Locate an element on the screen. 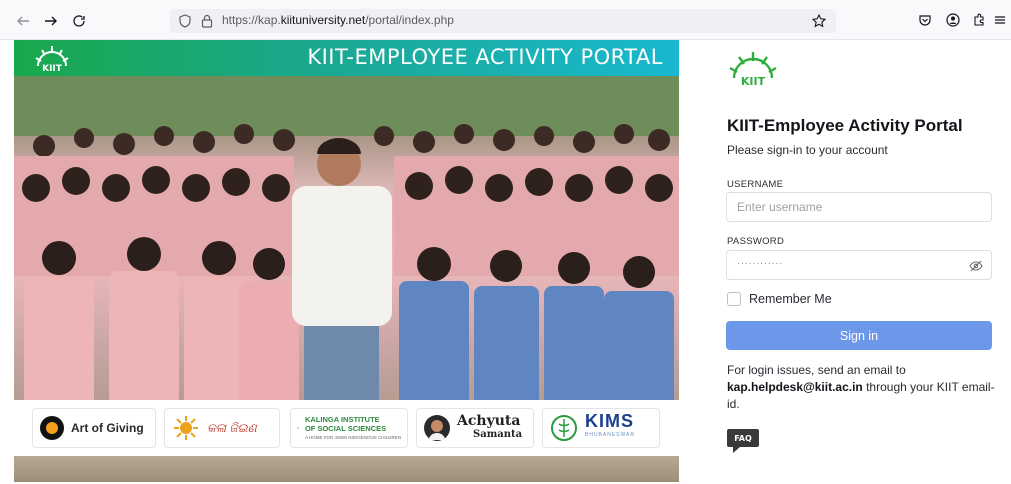 This screenshot has width=1011, height=484. page-subtitle: Please sign-in to your account is located at coordinates (807, 150).